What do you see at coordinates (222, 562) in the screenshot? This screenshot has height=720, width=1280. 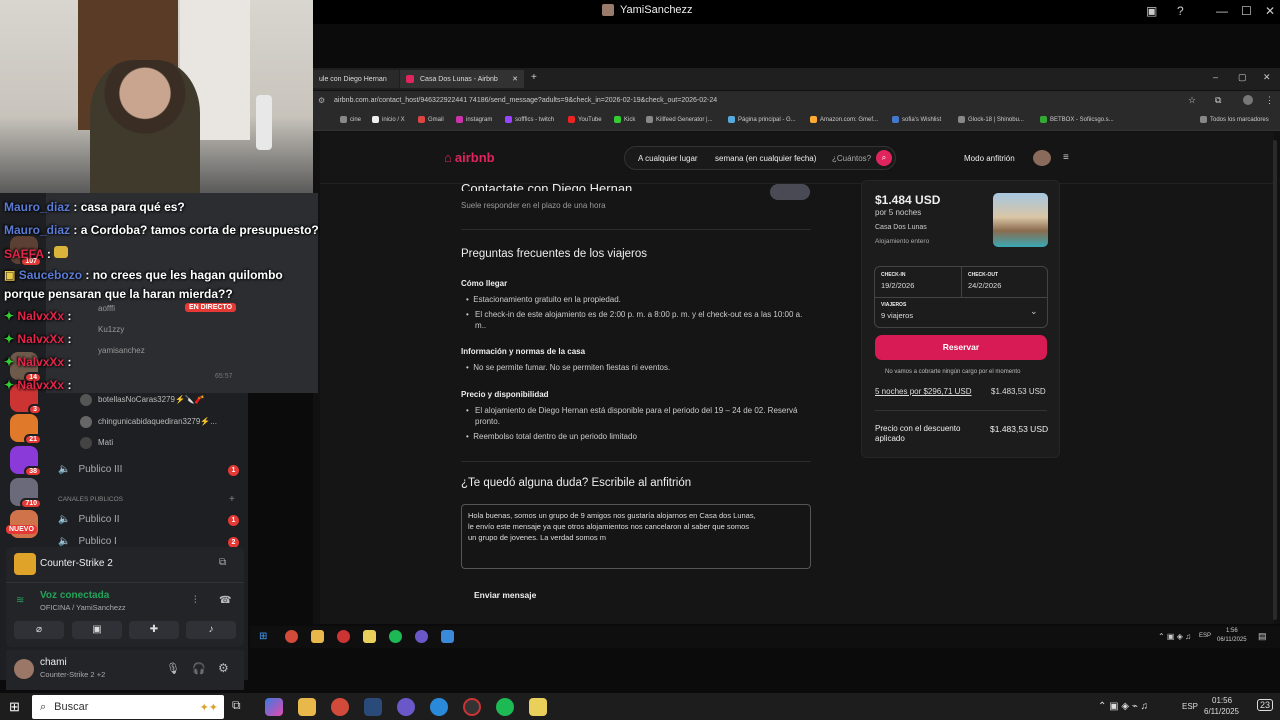 I see `screen-share-icon: ⧉` at bounding box center [222, 562].